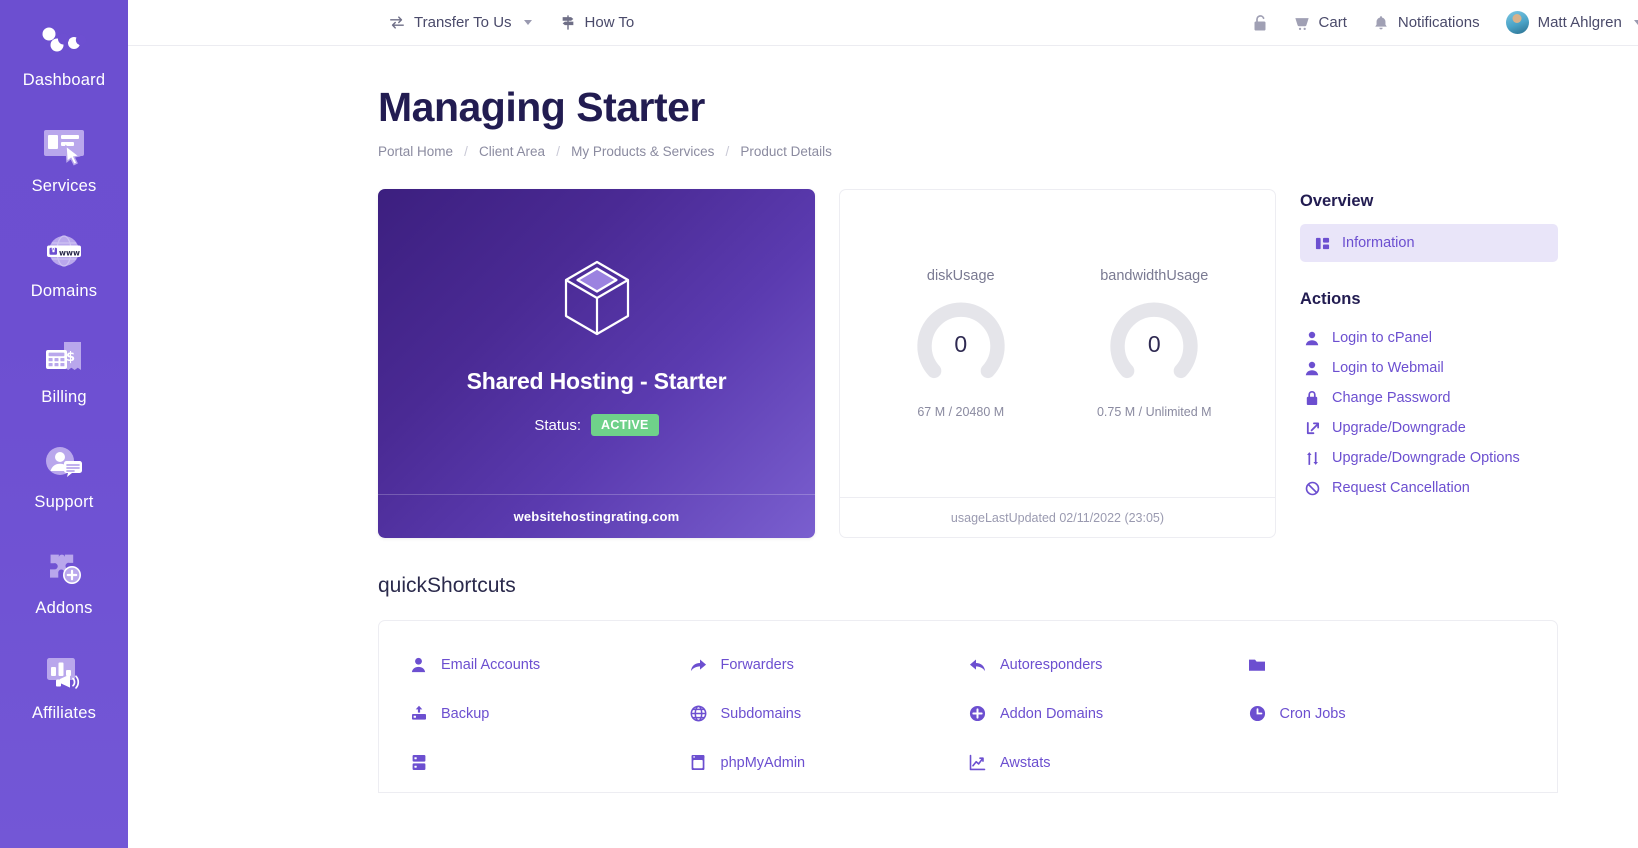  What do you see at coordinates (549, 713) in the screenshot?
I see `shortcut-backup: Backup` at bounding box center [549, 713].